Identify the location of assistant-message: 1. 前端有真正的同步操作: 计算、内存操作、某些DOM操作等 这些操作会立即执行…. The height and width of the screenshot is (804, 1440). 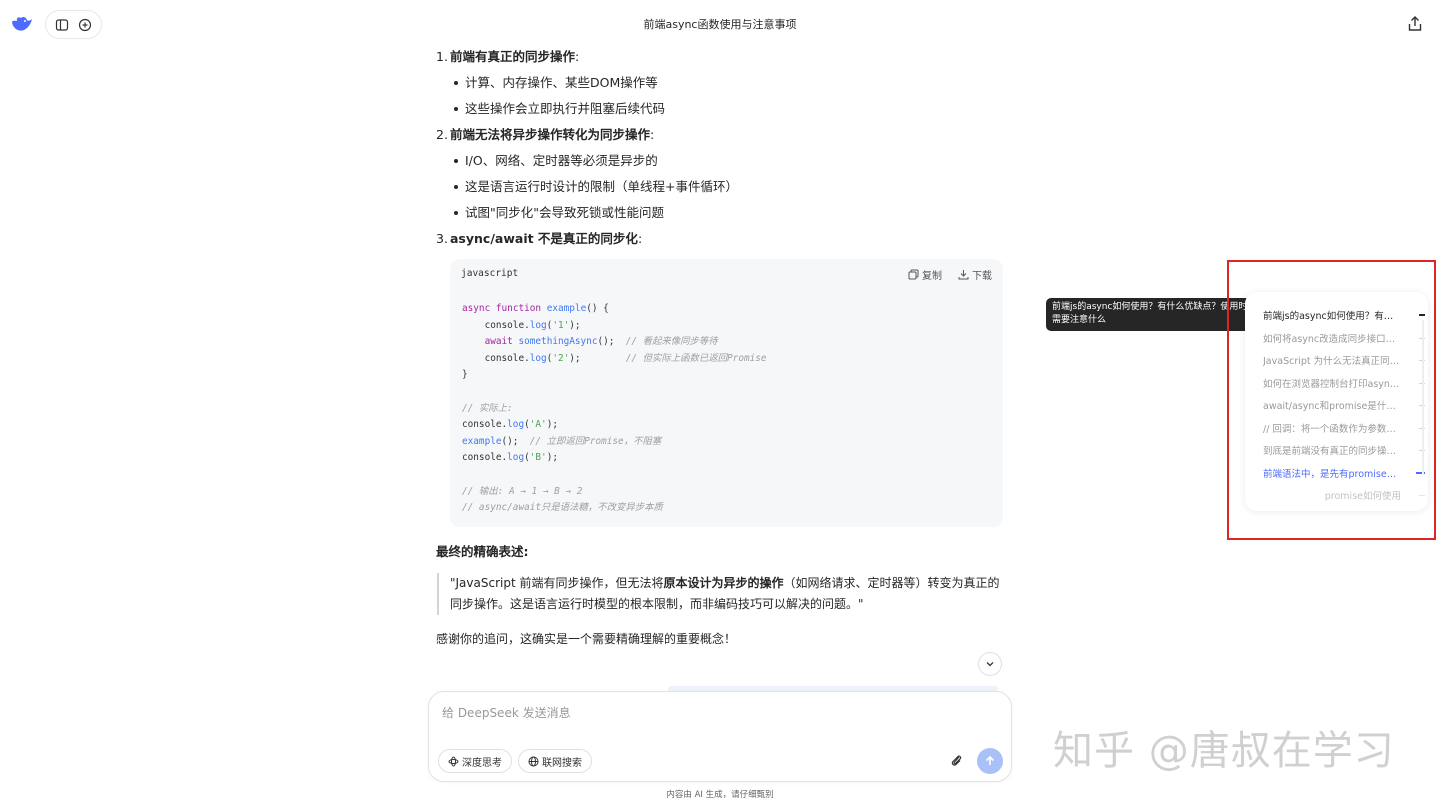
(721, 148).